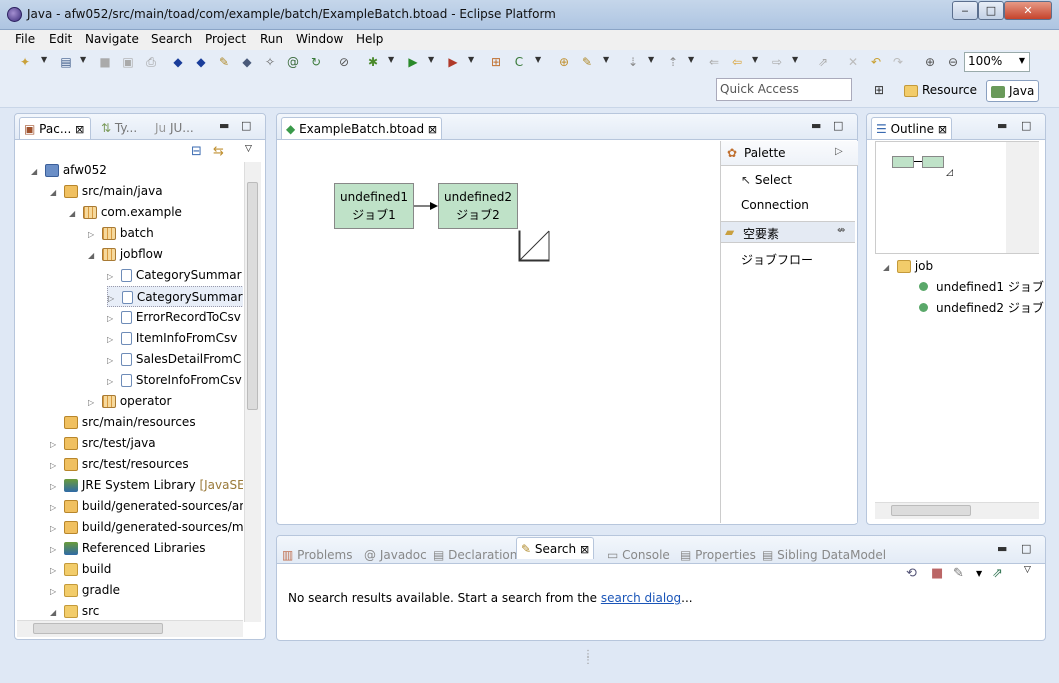 Image resolution: width=1059 pixels, height=683 pixels. I want to click on build-icon: ◆, so click(178, 62).